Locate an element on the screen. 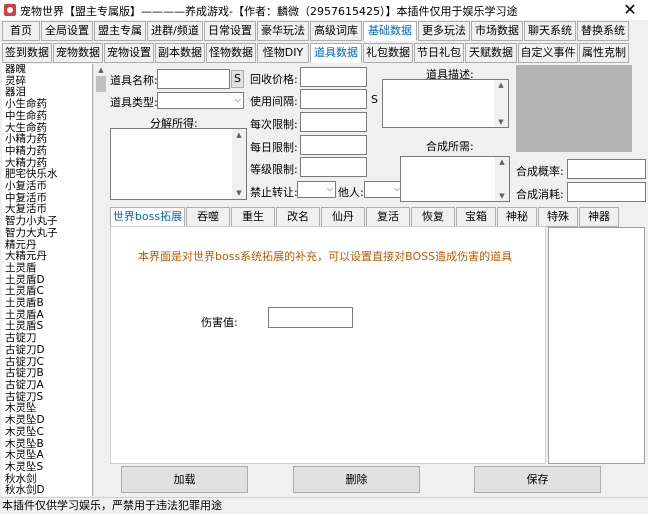 The image size is (648, 514). list-item: 小复活币 is located at coordinates (47, 186).